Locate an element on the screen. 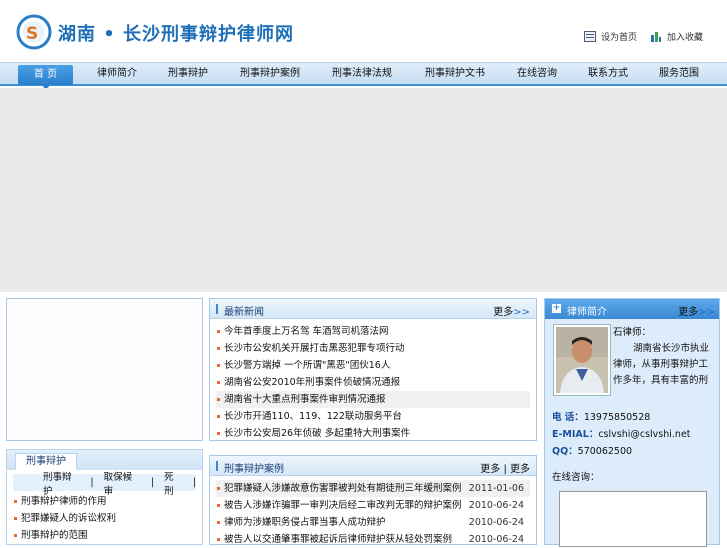  email-label: E-MIAL： is located at coordinates (575, 434).